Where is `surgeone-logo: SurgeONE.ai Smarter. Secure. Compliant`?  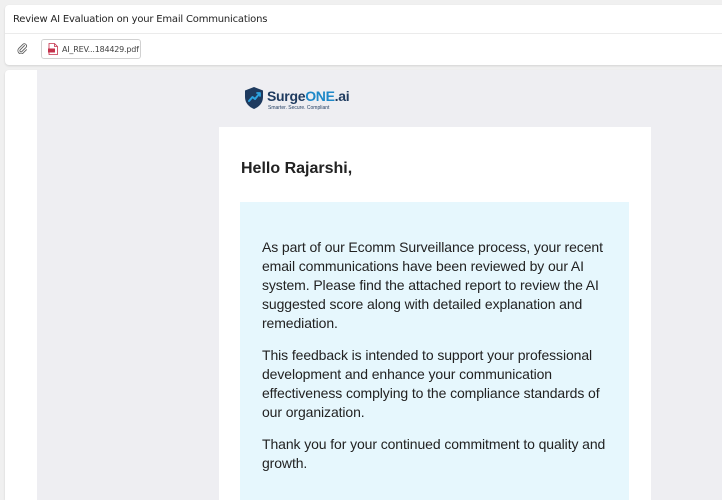 surgeone-logo: SurgeONE.ai Smarter. Secure. Compliant is located at coordinates (308, 100).